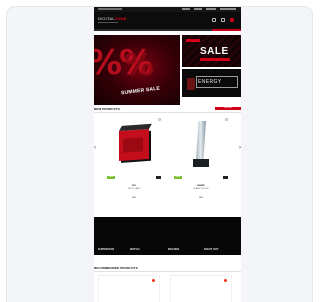  Describe the element at coordinates (215, 59) in the screenshot. I see `promo-sale-bar` at that location.